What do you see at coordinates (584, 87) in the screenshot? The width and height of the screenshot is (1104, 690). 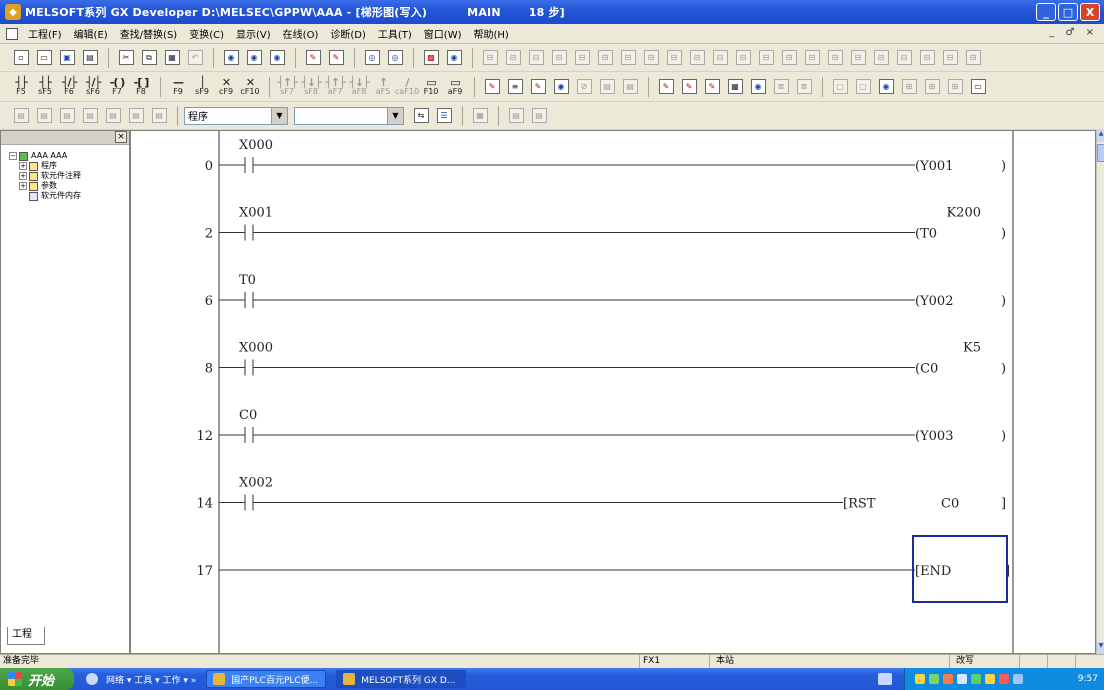 I see `monitor-stop-button: ⊘` at bounding box center [584, 87].